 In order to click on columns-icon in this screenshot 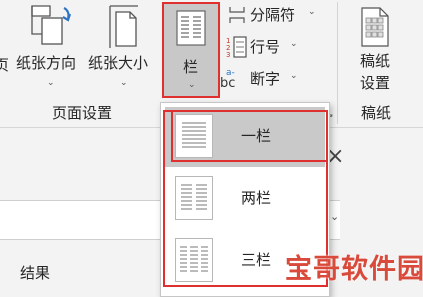, I will do `click(191, 28)`.